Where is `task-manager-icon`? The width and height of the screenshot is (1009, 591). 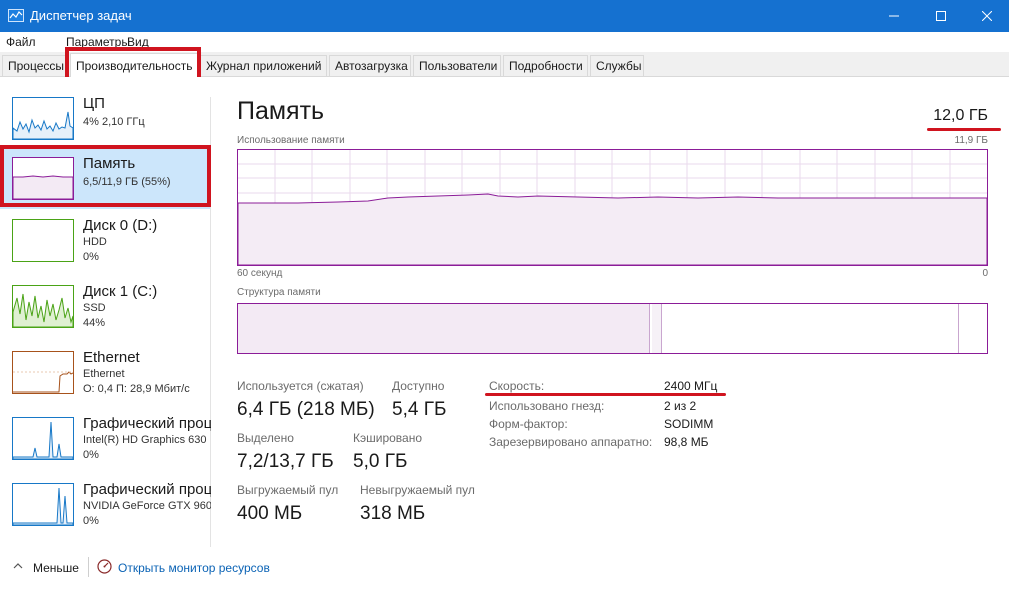 task-manager-icon is located at coordinates (16, 15).